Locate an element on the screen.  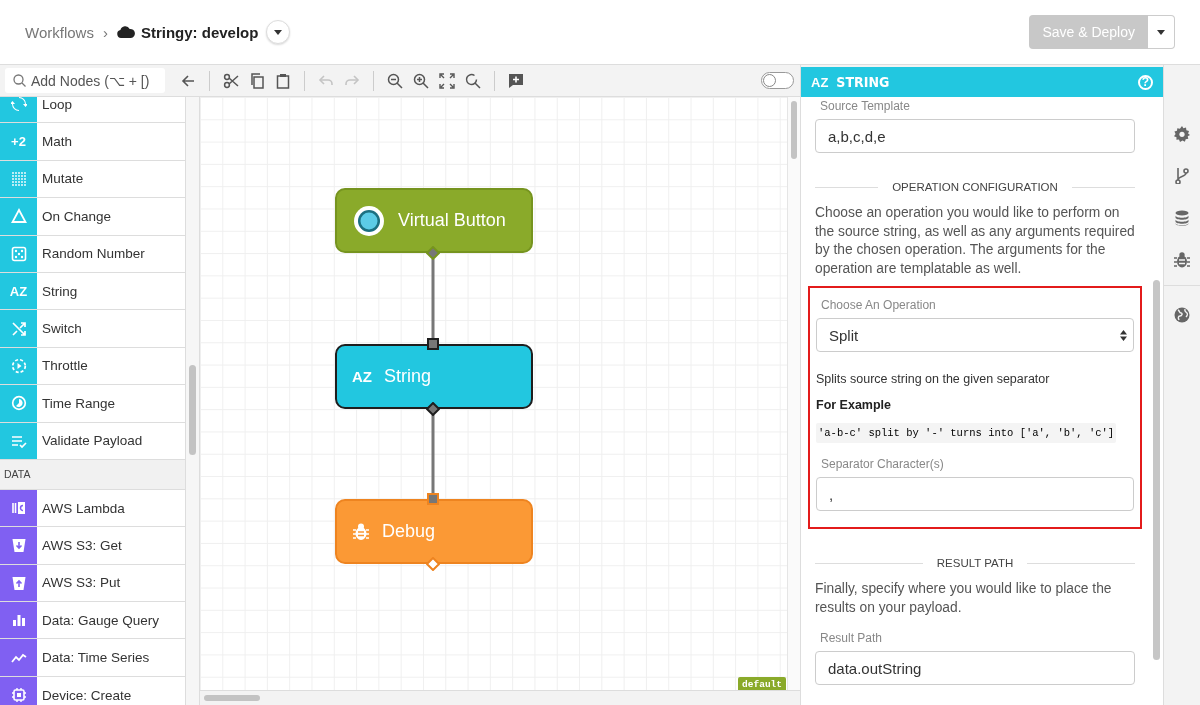
comment-add-icon is located at coordinates (516, 80).